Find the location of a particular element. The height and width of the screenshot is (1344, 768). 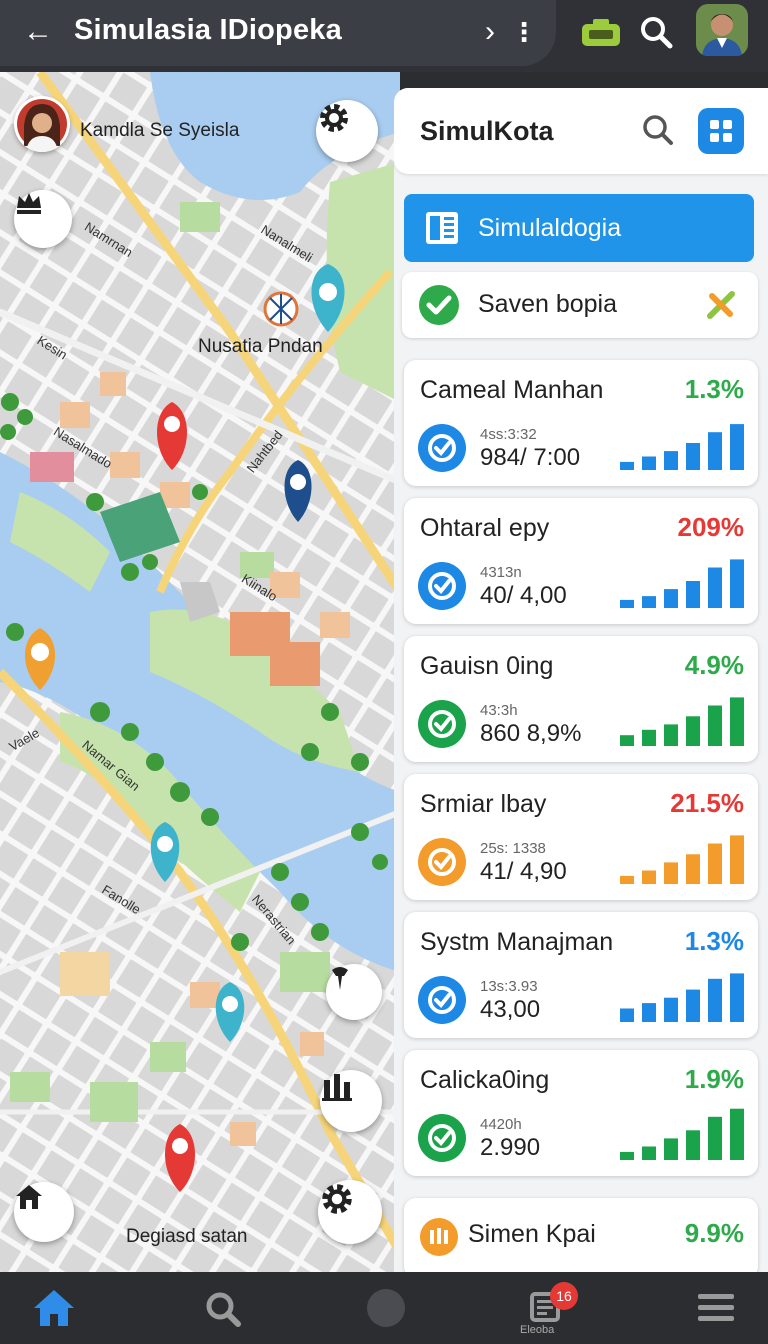

home-map-button is located at coordinates (44, 1212).